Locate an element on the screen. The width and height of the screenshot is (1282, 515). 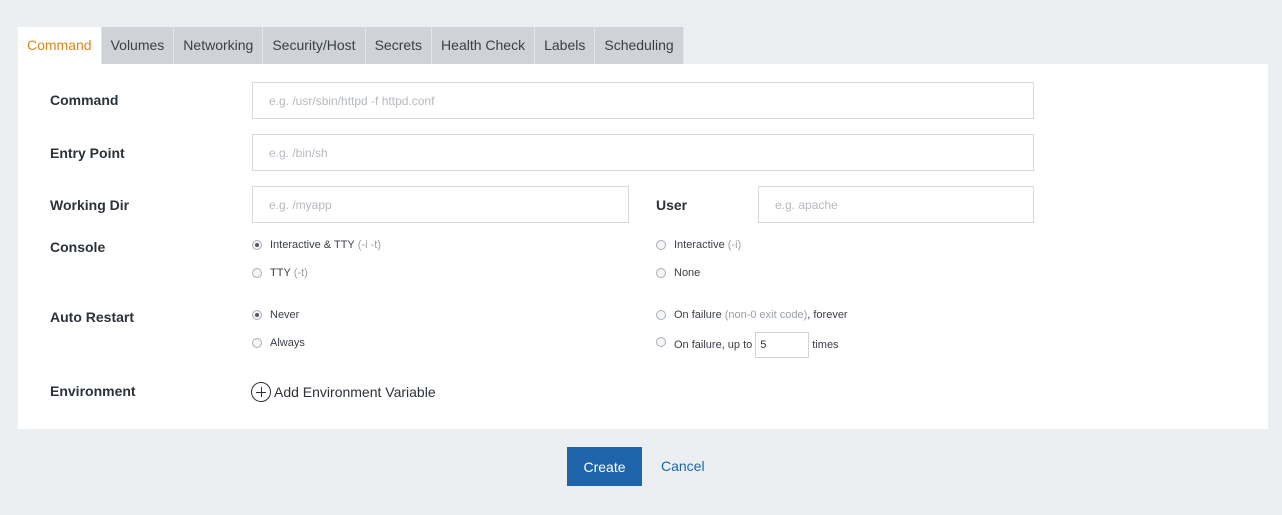
entry-point-input is located at coordinates (643, 152).